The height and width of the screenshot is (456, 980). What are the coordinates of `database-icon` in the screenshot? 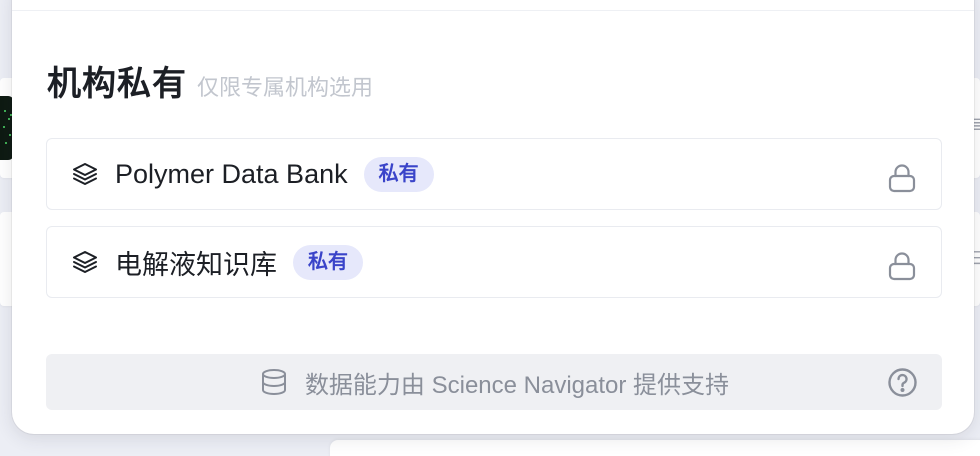 It's located at (273, 382).